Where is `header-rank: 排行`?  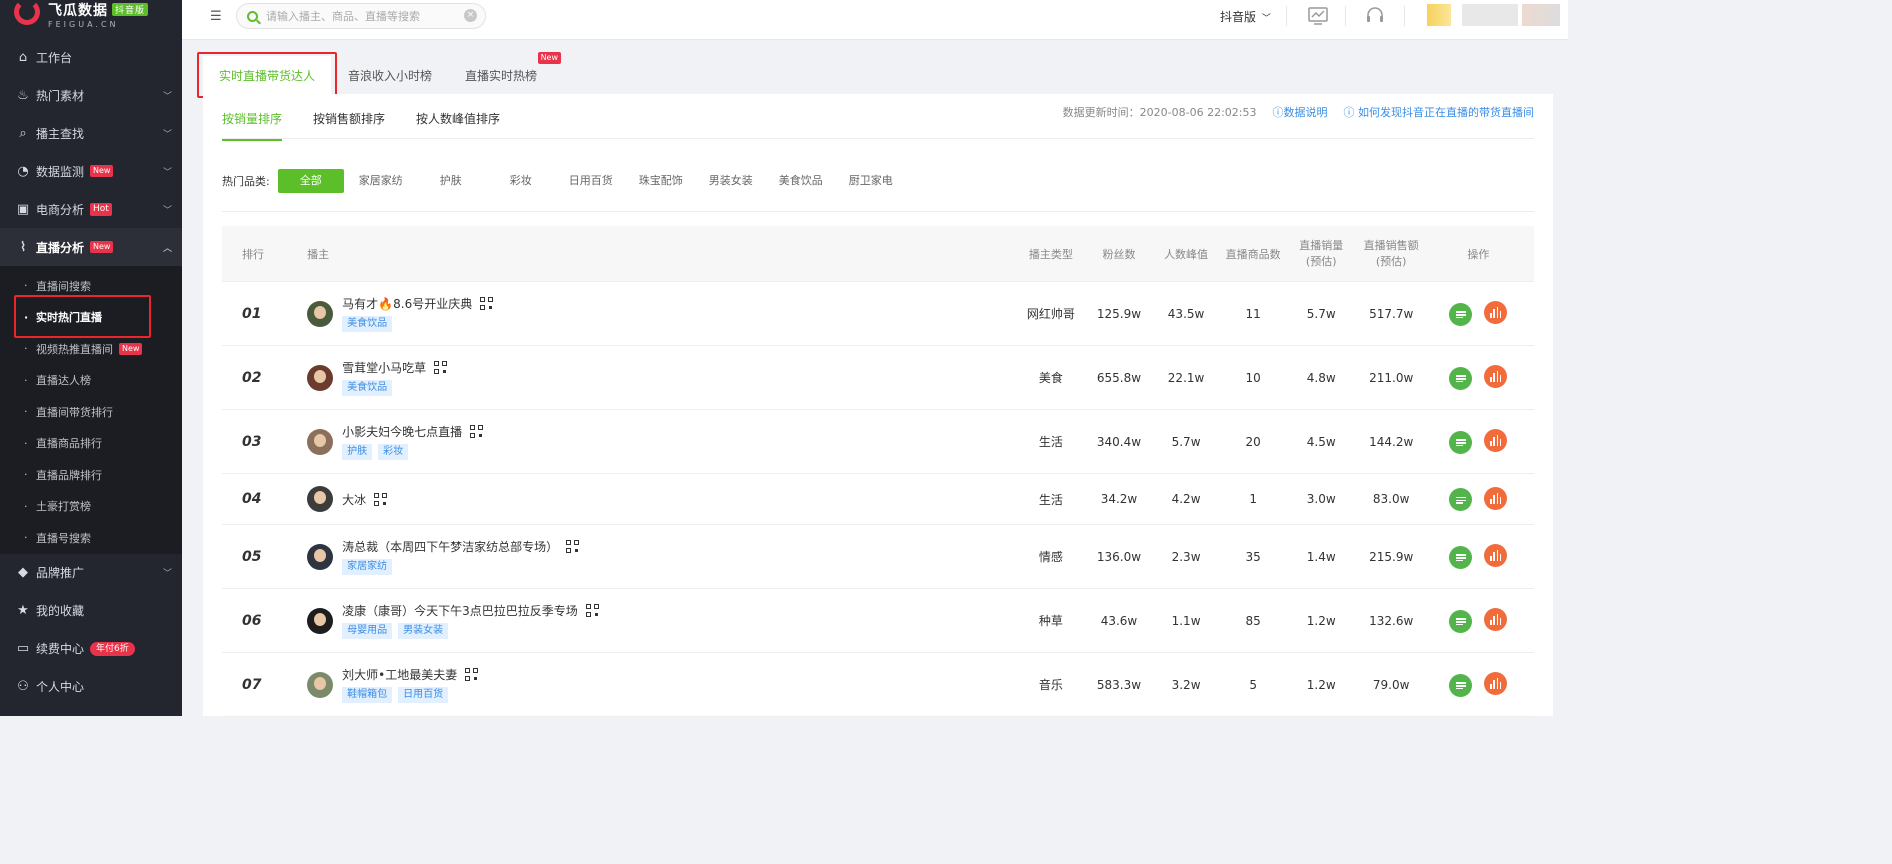 header-rank: 排行 is located at coordinates (253, 254).